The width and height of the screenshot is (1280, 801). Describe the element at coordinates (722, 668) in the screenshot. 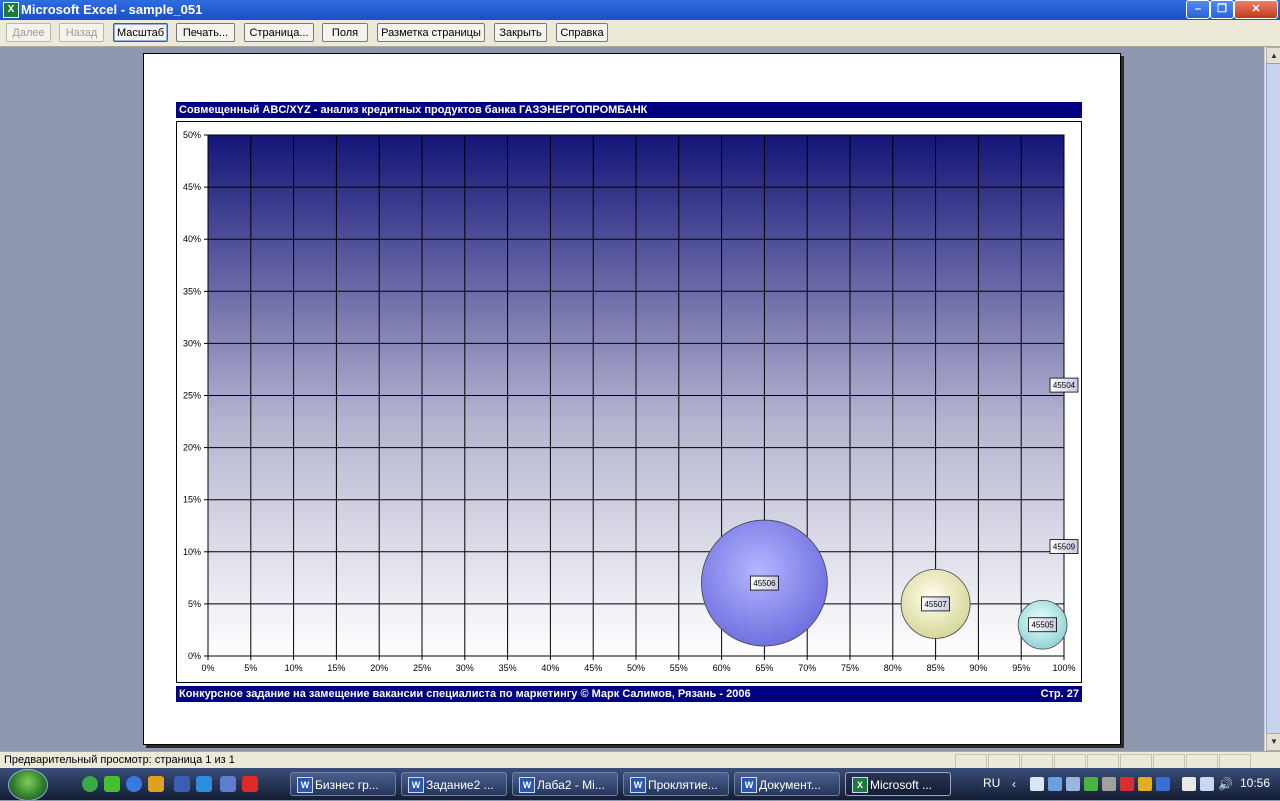

I see `x-tick-label: 60%` at that location.